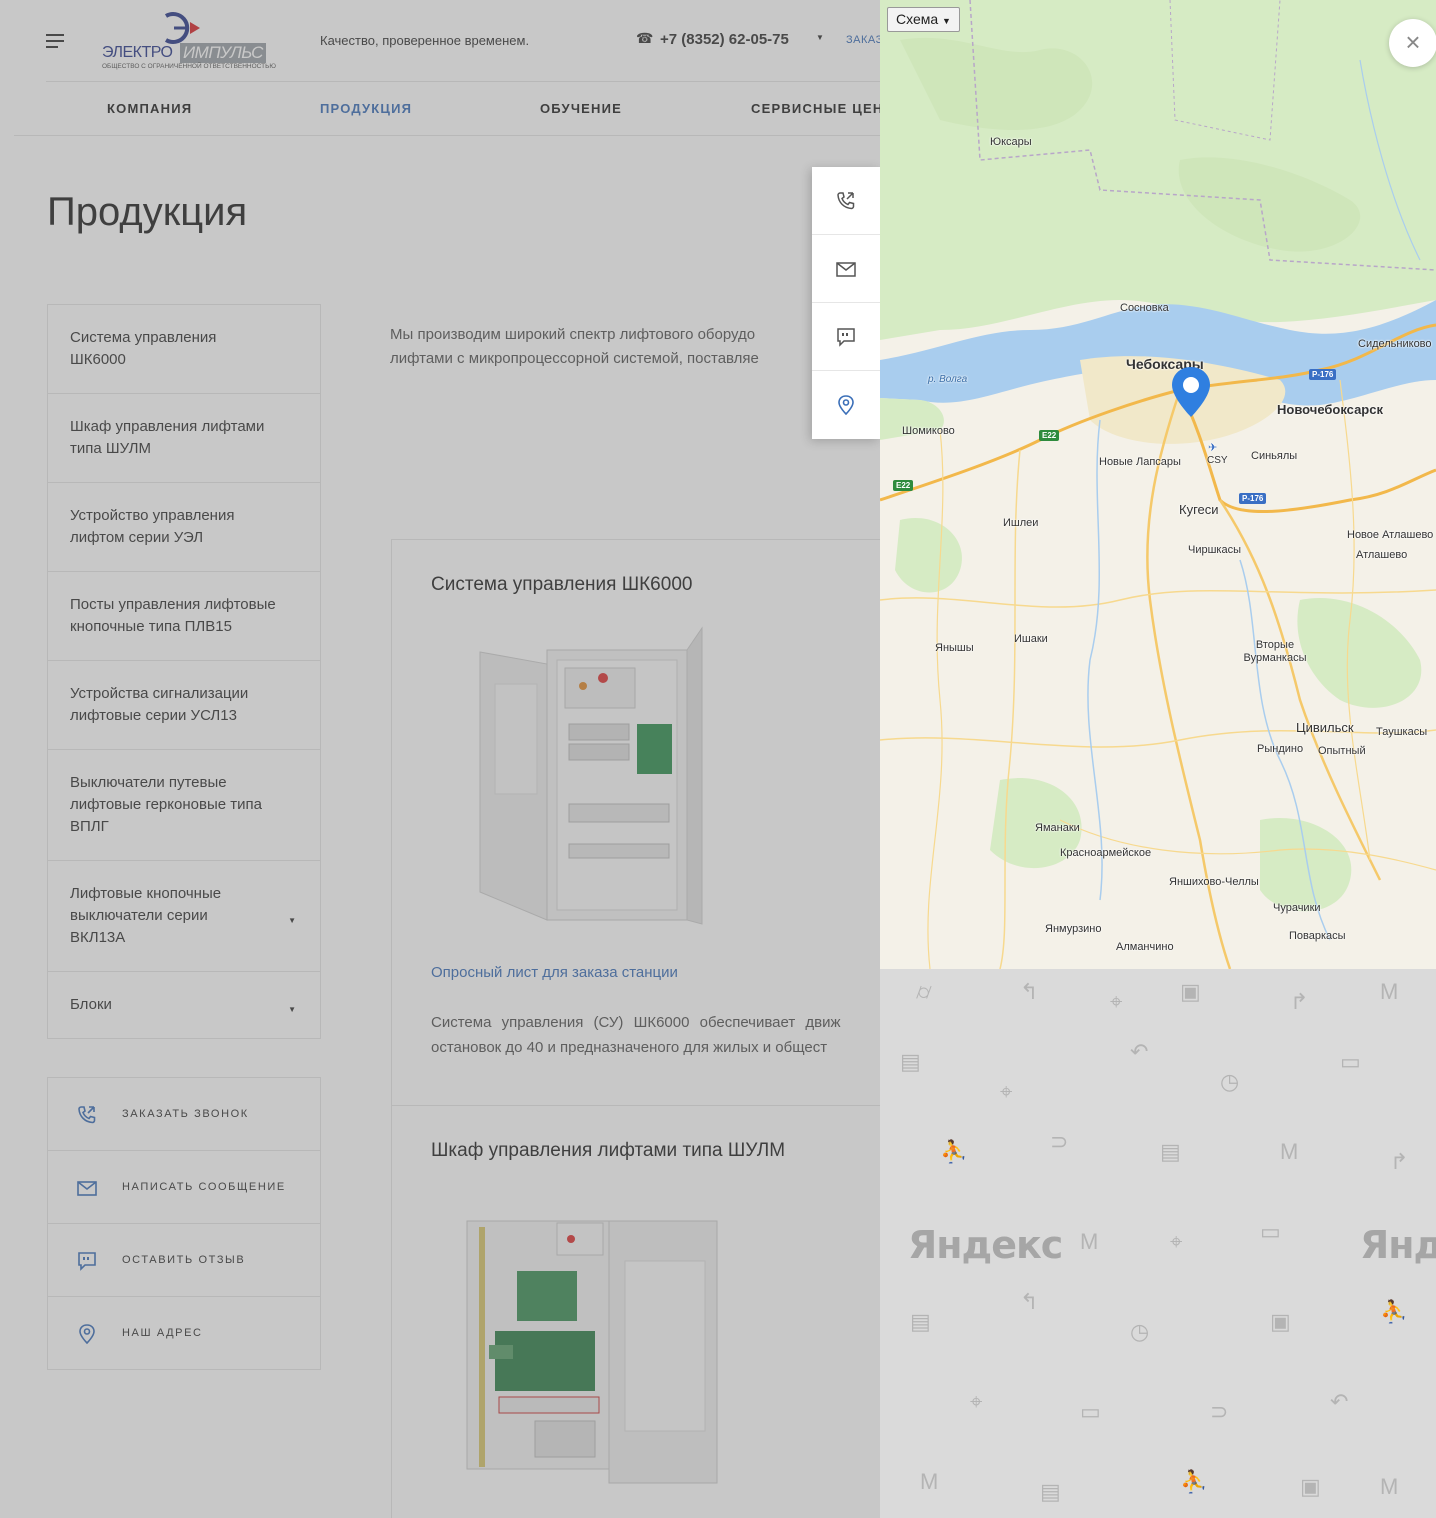  Describe the element at coordinates (1213, 448) in the screenshot. I see `airport-icon: ✈` at that location.